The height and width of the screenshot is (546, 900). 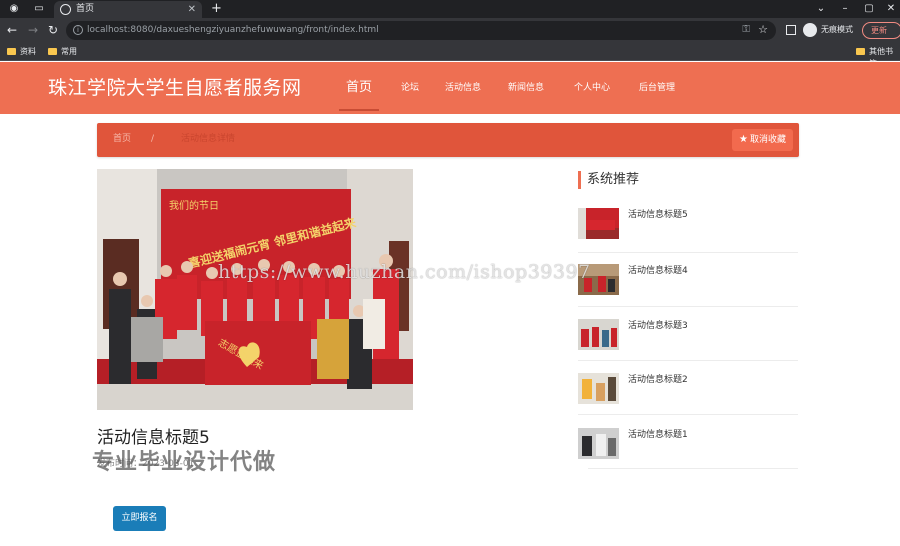 I want to click on site-logo: 珠江学院大学生自愿者服务网, so click(x=175, y=88).